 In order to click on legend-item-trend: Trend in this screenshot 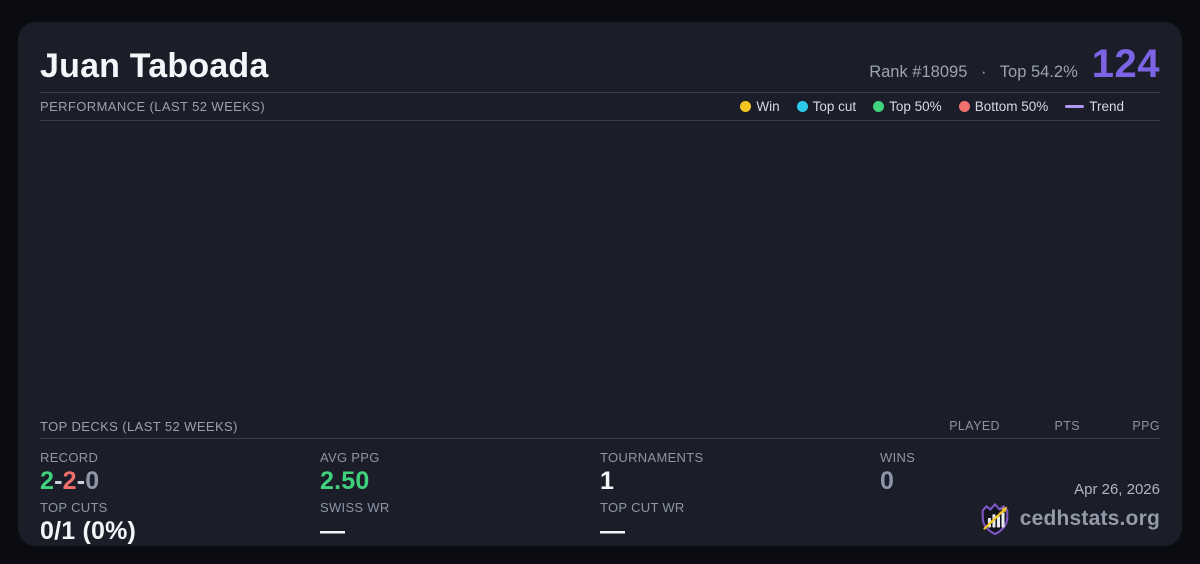, I will do `click(1094, 106)`.